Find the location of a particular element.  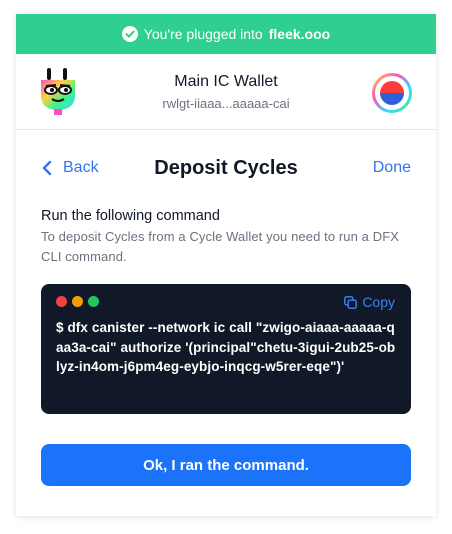

confirm-ran-command-button: Ok, I ran the command. is located at coordinates (226, 465).